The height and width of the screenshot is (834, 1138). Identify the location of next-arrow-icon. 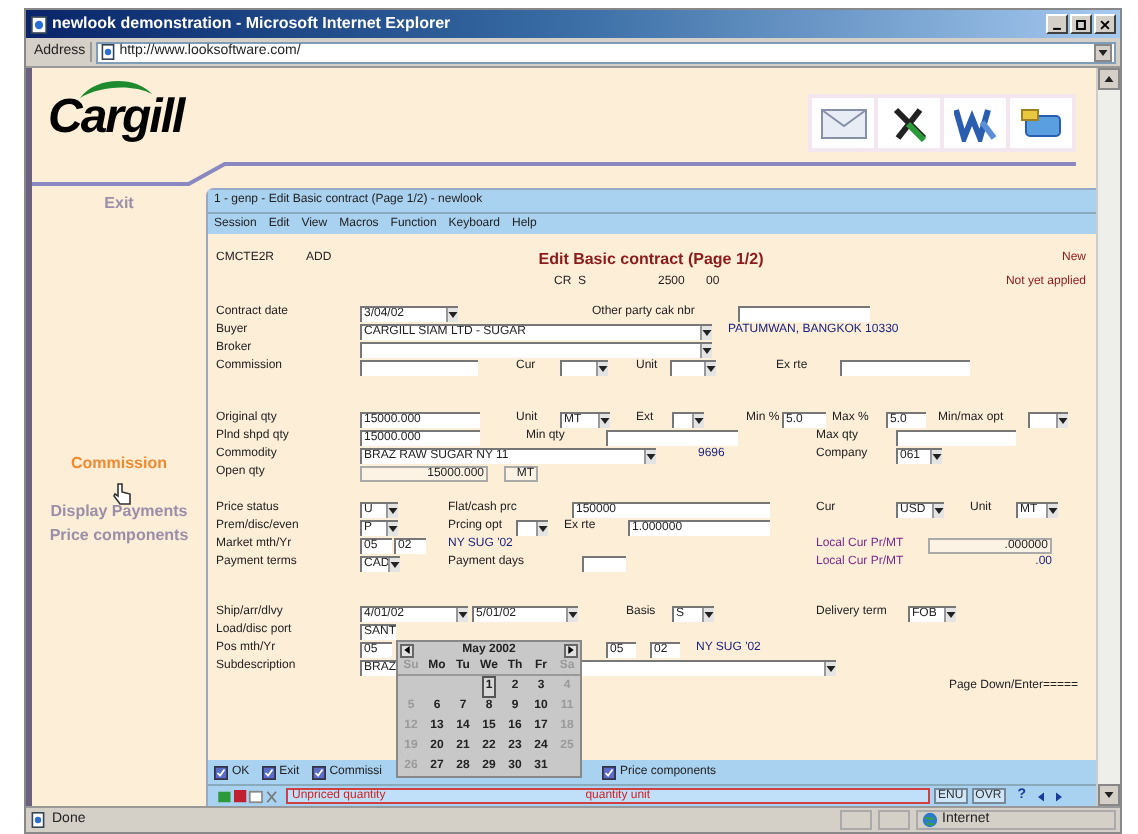
(1058, 796).